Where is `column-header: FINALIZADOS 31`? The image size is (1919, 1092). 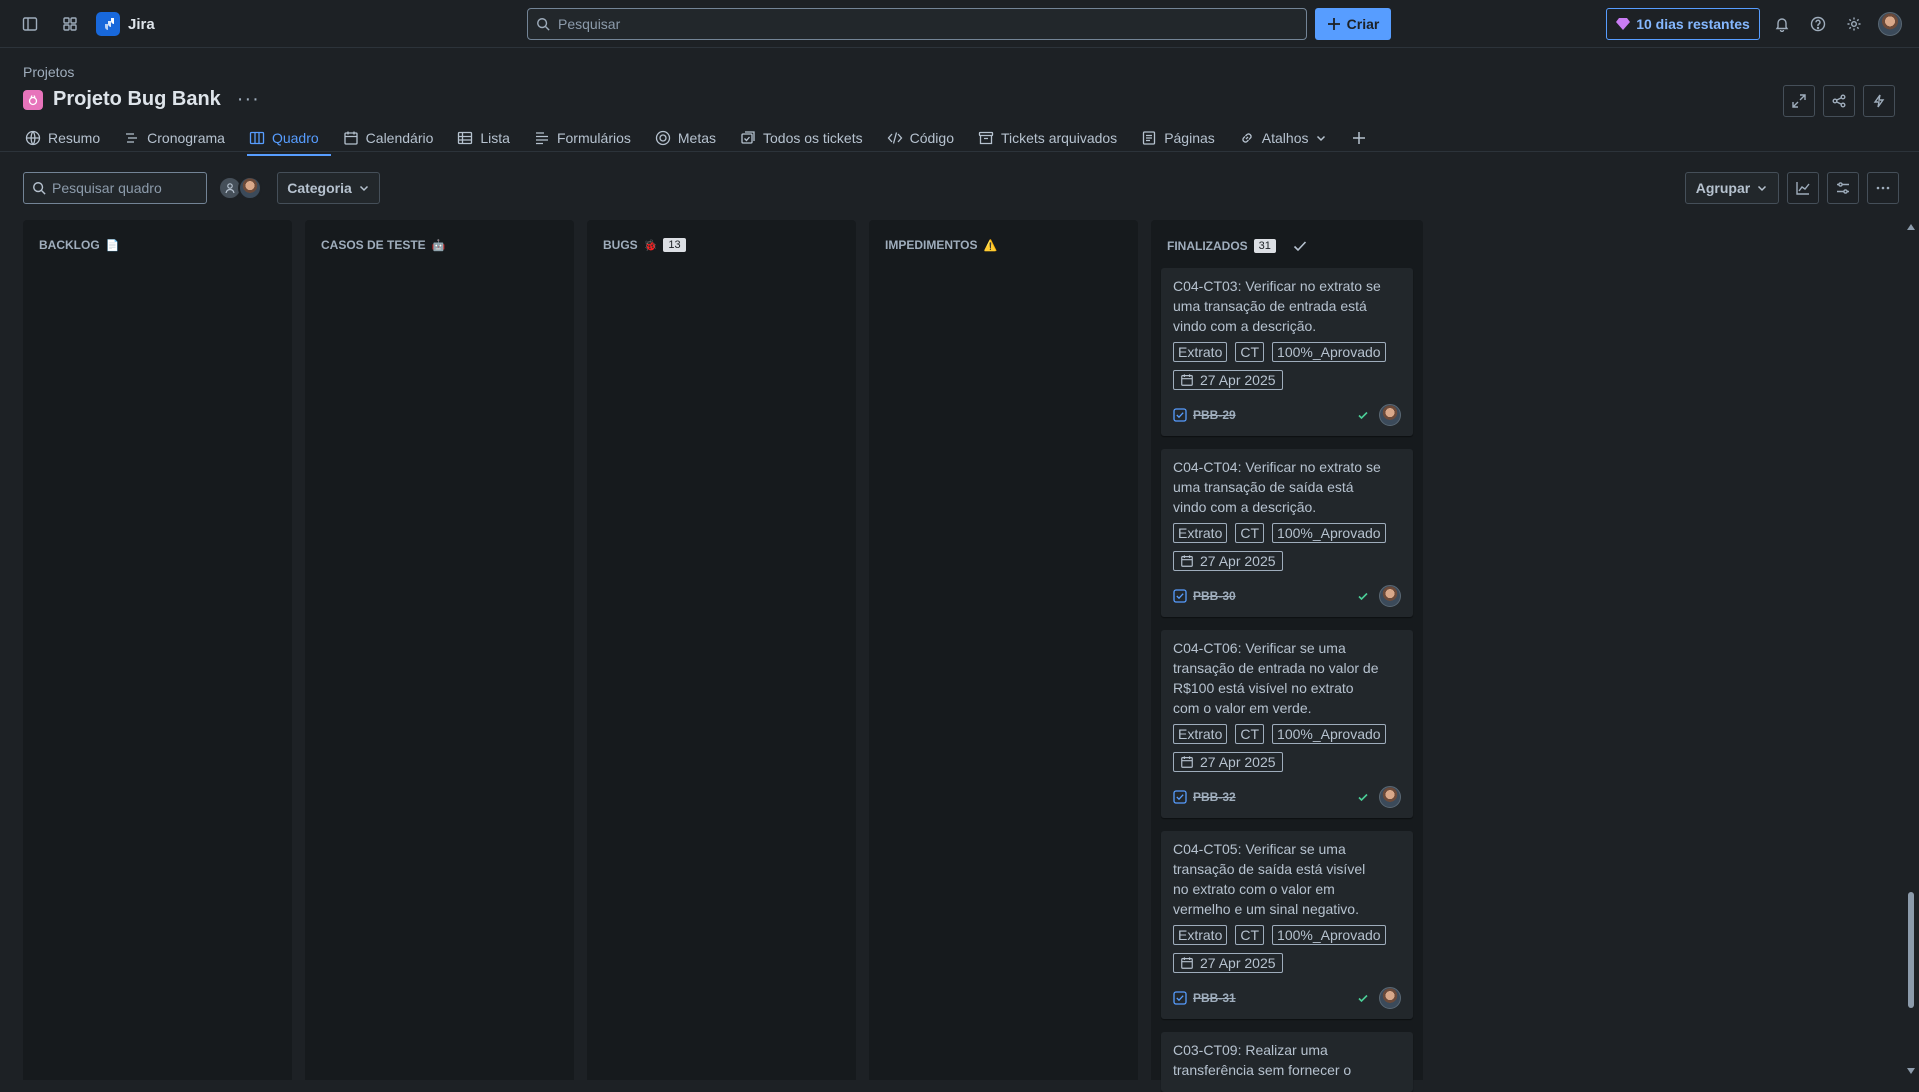
column-header: FINALIZADOS 31 is located at coordinates (1237, 246).